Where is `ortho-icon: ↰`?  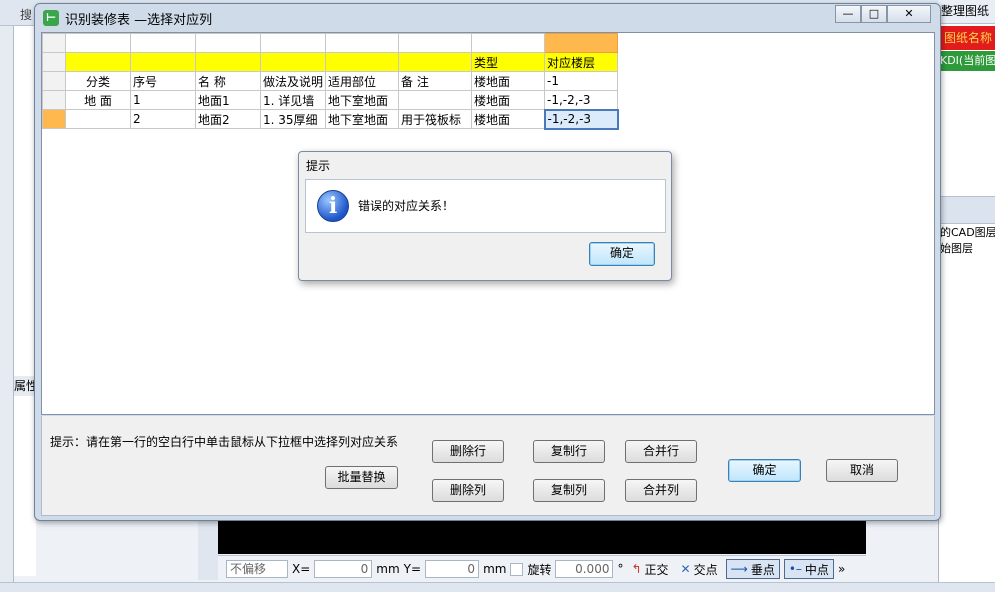 ortho-icon: ↰ is located at coordinates (636, 569).